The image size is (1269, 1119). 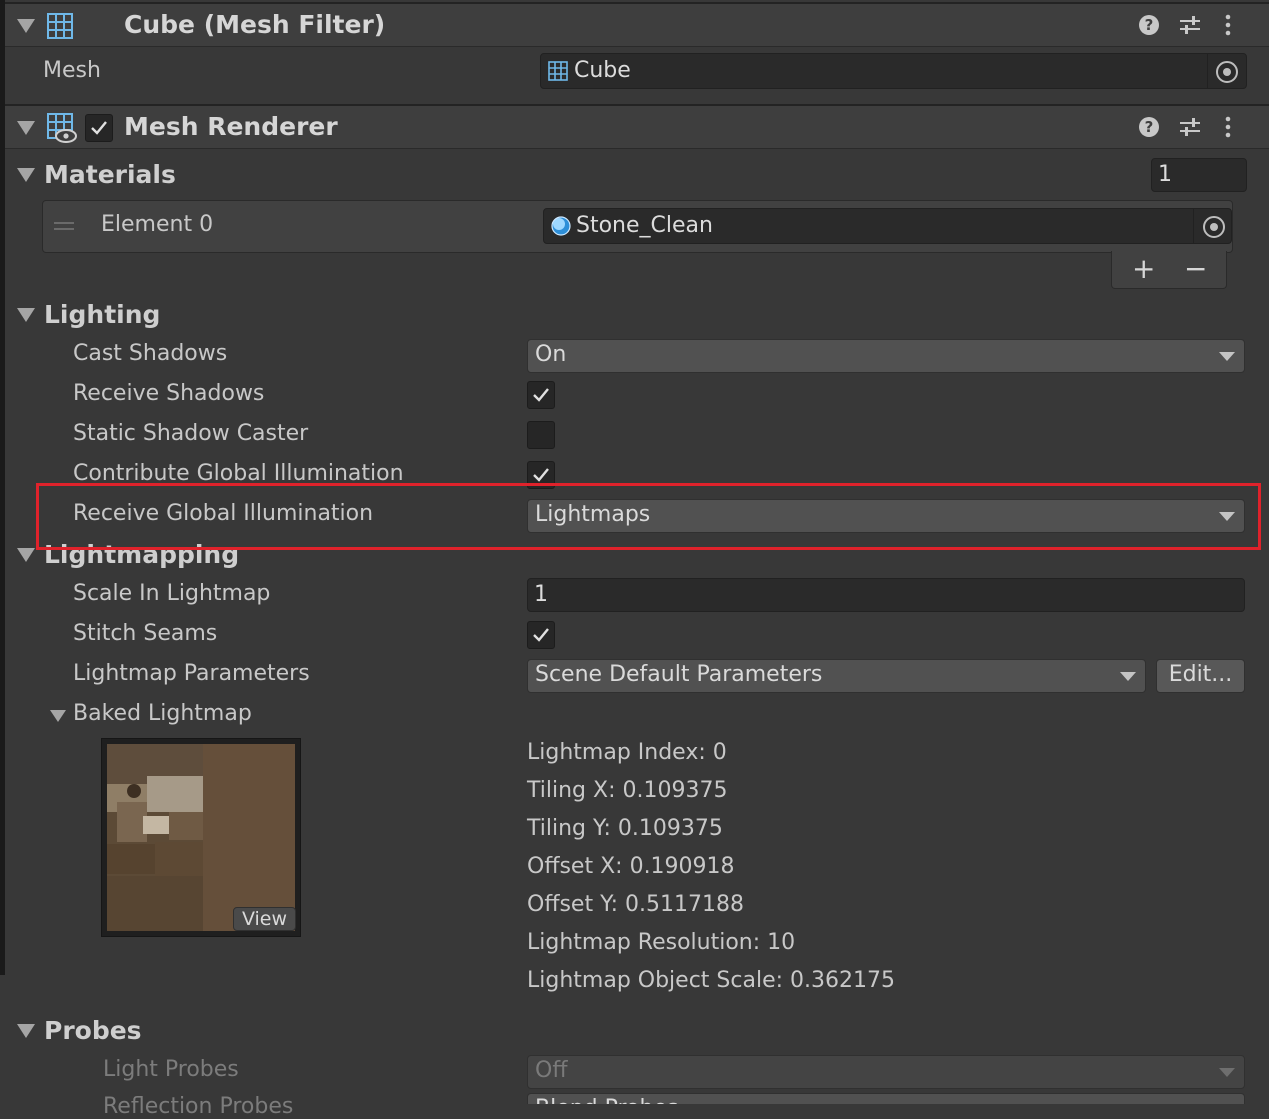 I want to click on probes-label: Probes, so click(x=93, y=1030).